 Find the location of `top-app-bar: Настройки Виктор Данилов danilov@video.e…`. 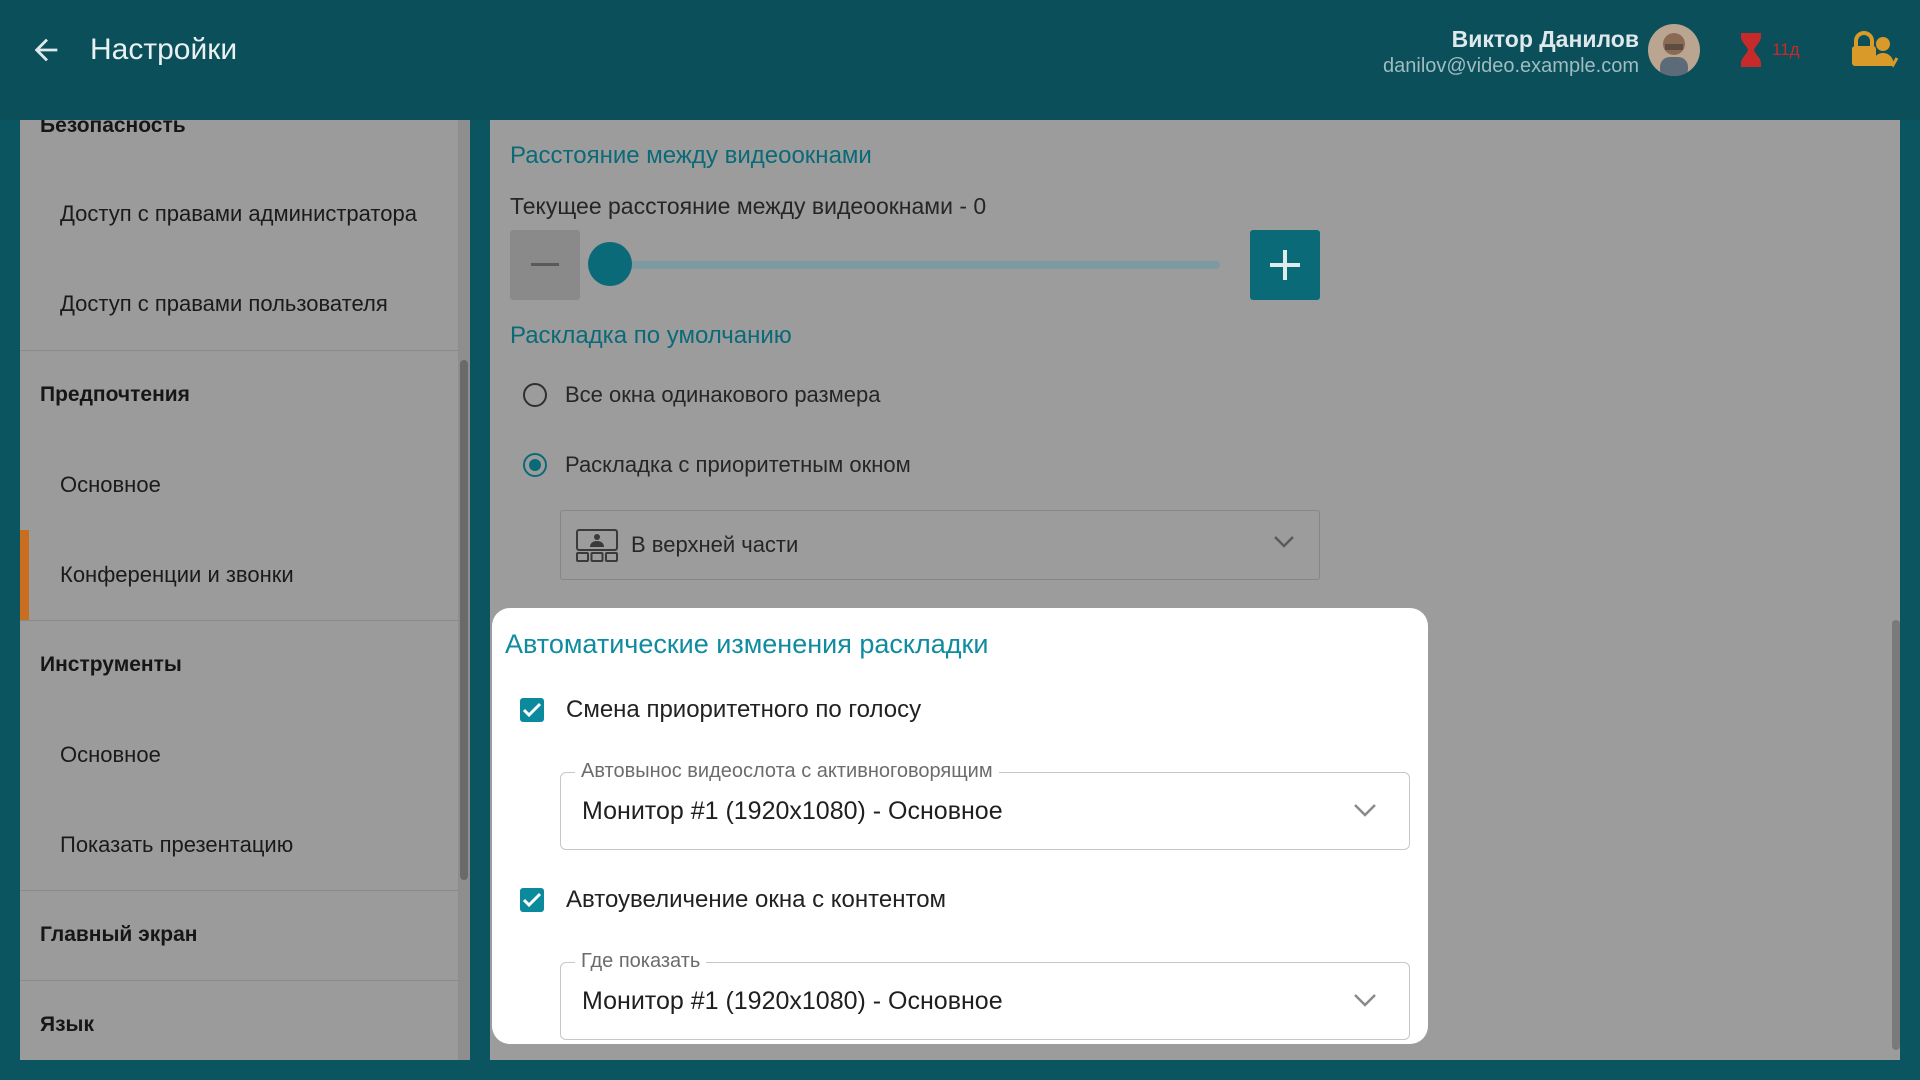

top-app-bar: Настройки Виктор Данилов danilov@video.e… is located at coordinates (960, 60).